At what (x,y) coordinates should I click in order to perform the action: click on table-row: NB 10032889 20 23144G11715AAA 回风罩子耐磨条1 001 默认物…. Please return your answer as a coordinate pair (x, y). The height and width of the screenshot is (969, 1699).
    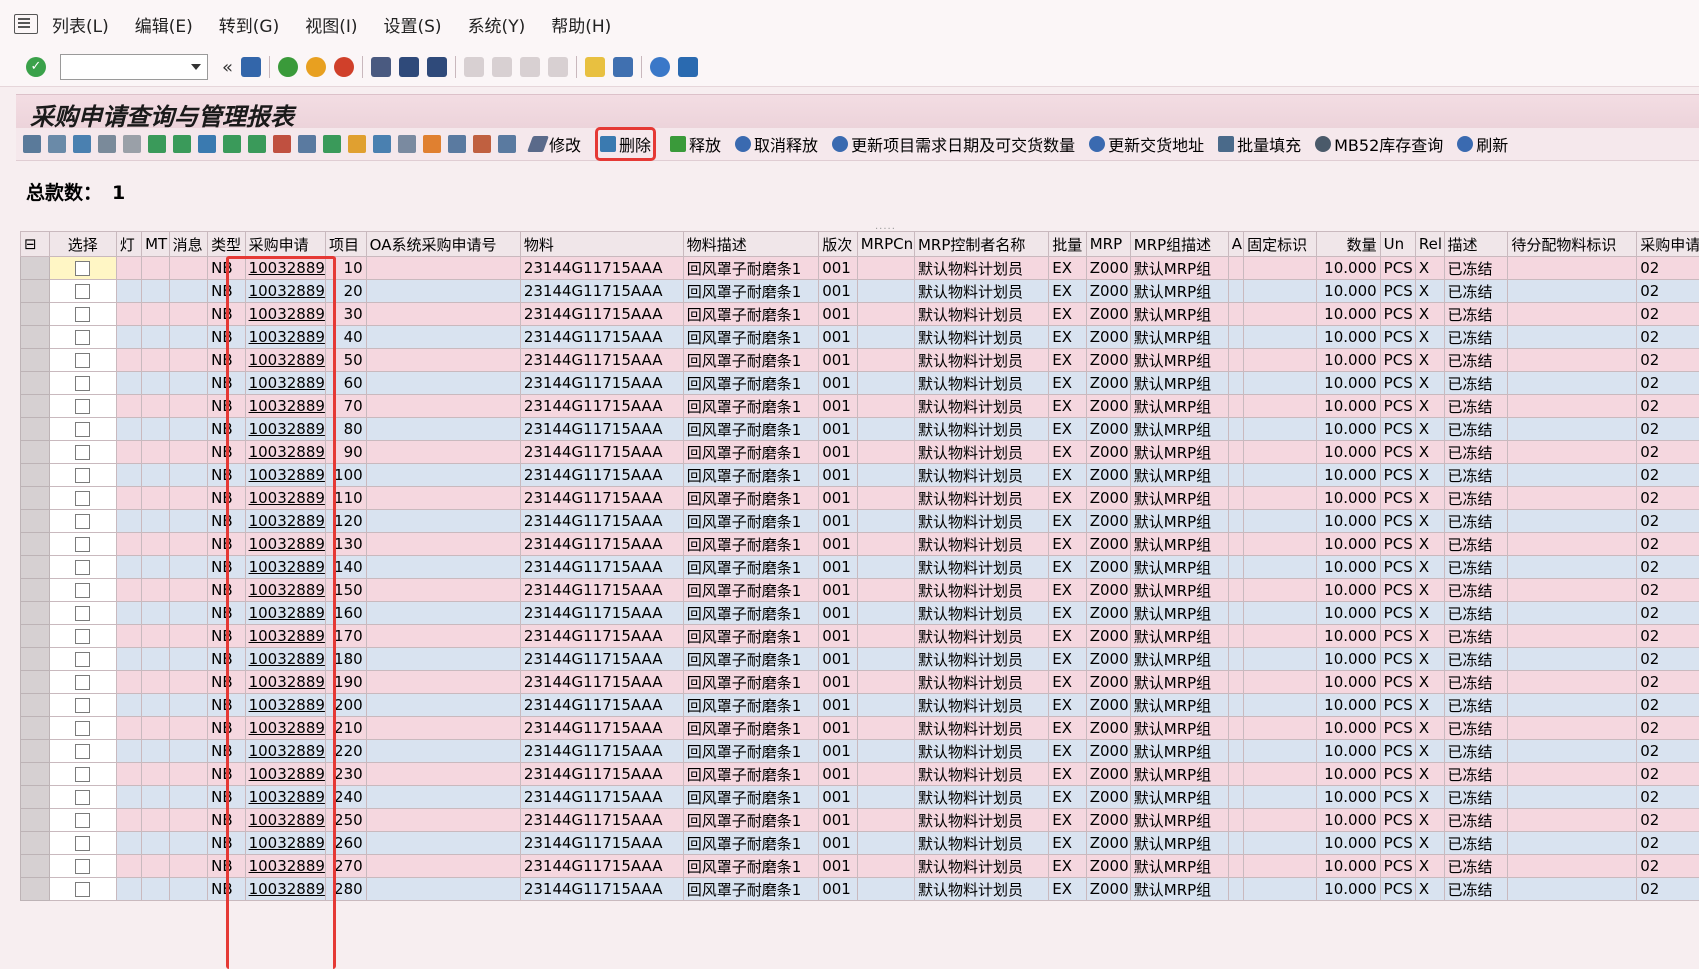
    Looking at the image, I should click on (859, 291).